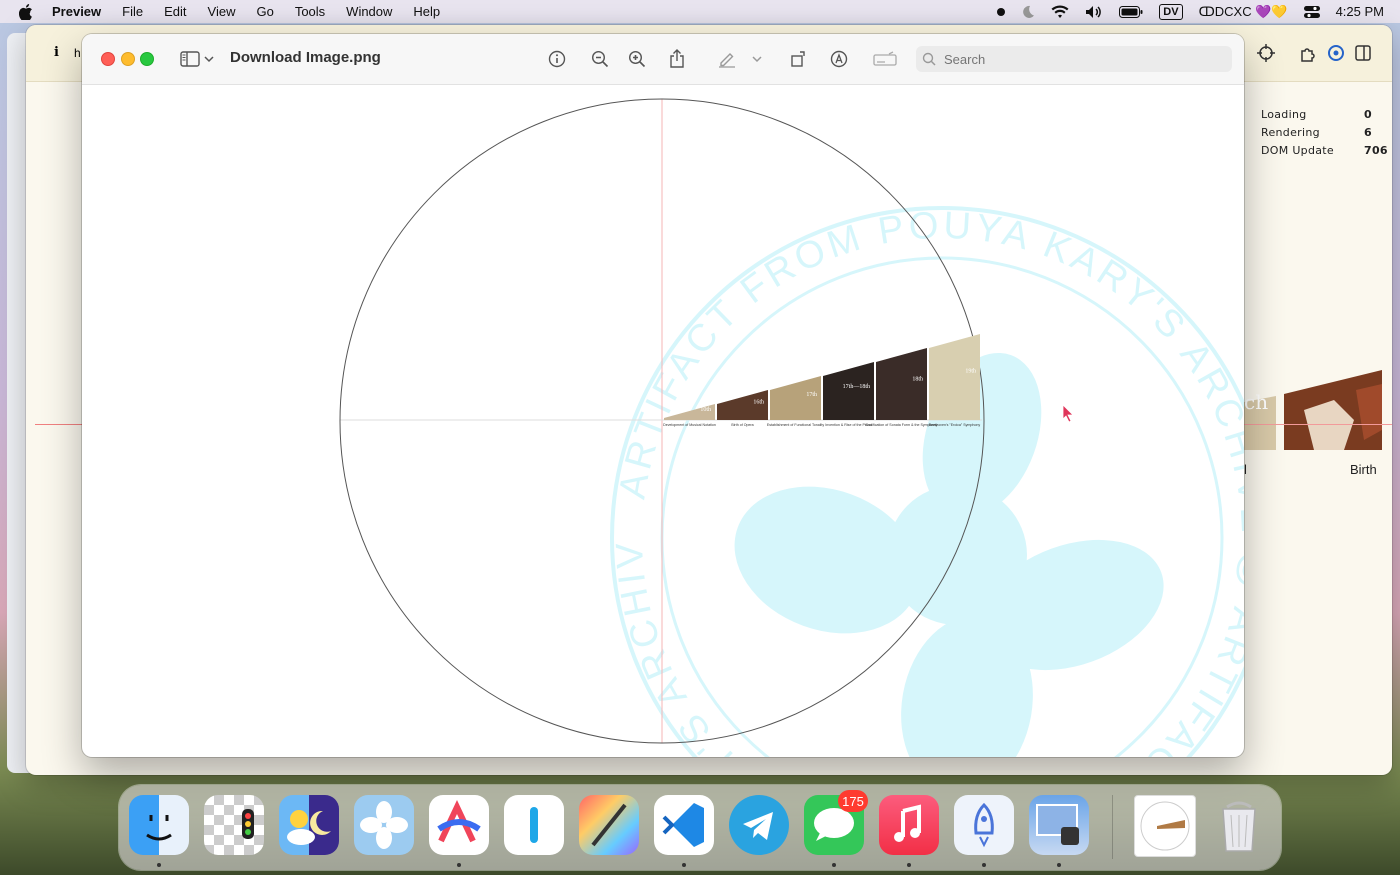 This screenshot has width=1400, height=875. I want to click on close-button, so click(108, 59).